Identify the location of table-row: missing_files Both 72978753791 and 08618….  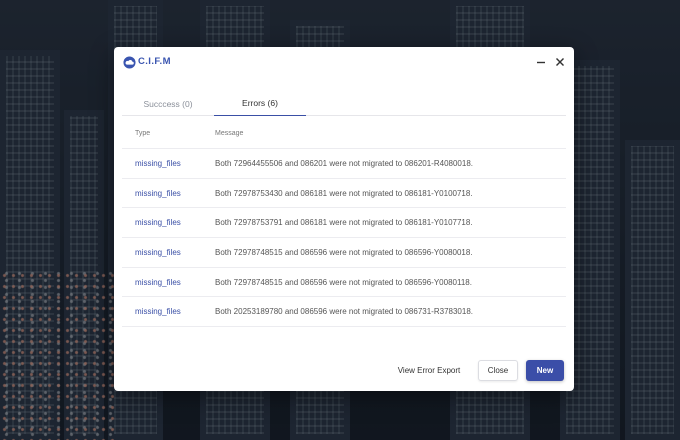
(344, 223).